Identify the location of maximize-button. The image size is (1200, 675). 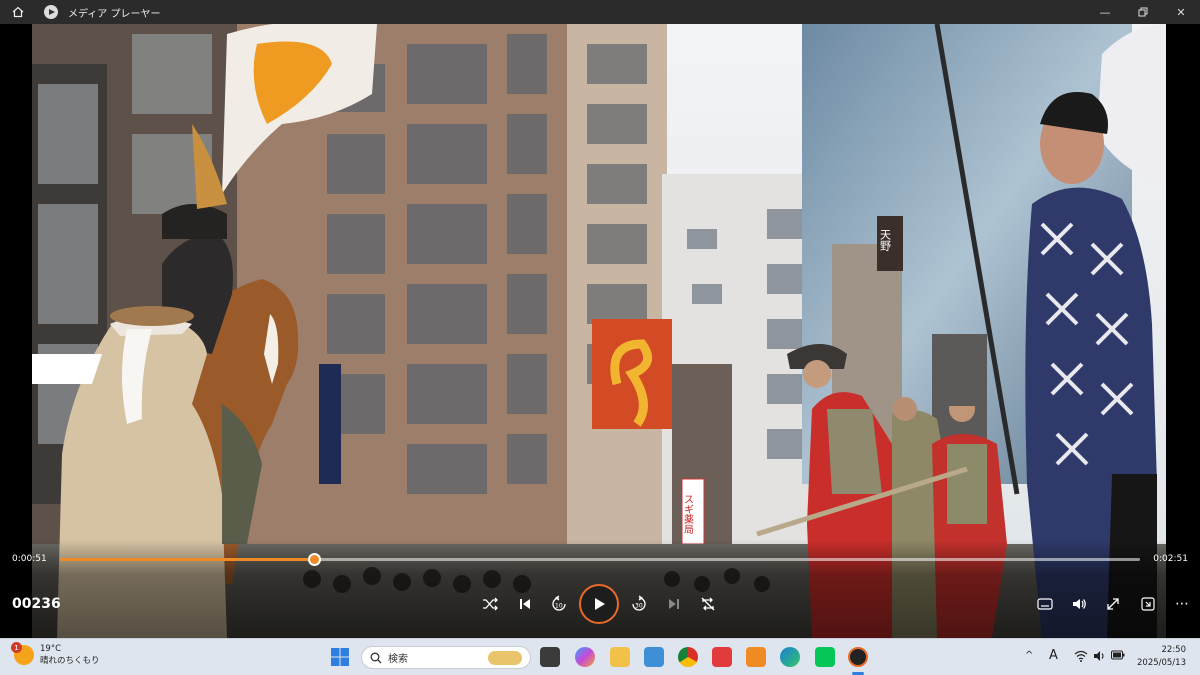
(1143, 12).